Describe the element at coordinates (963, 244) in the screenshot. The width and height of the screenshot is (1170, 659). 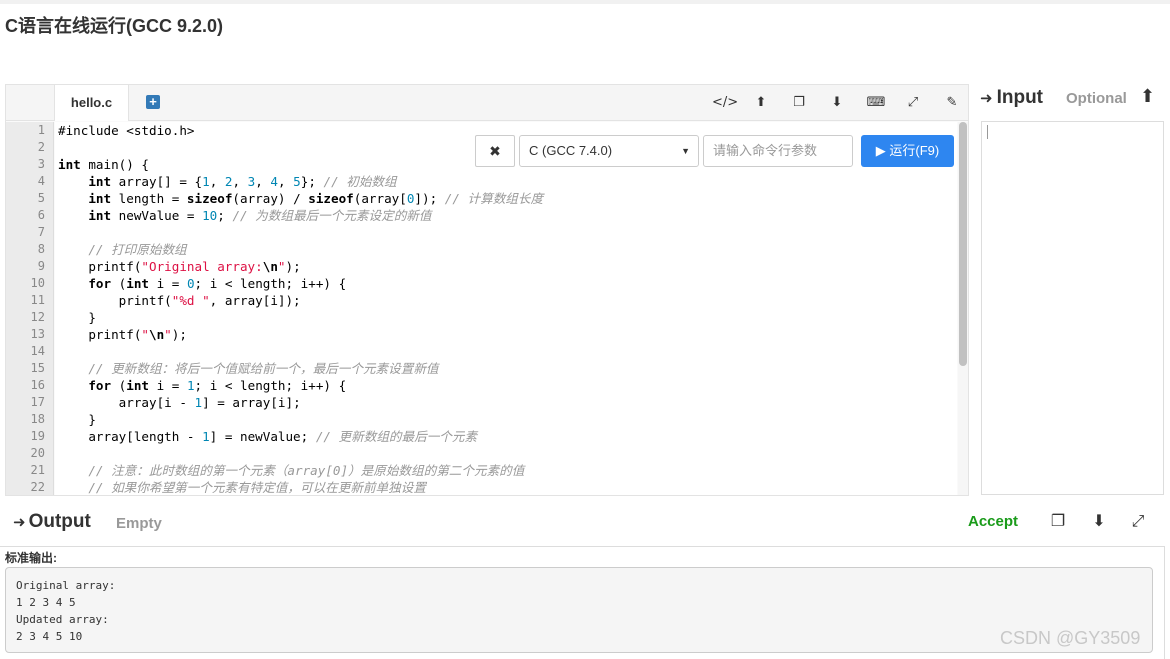
I see `editor-scrollbar-thumb` at that location.